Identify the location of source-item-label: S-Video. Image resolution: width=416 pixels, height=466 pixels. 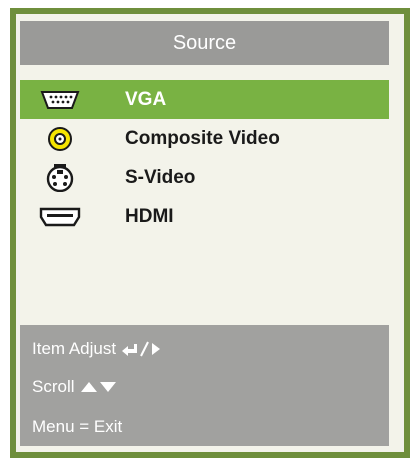
(160, 177).